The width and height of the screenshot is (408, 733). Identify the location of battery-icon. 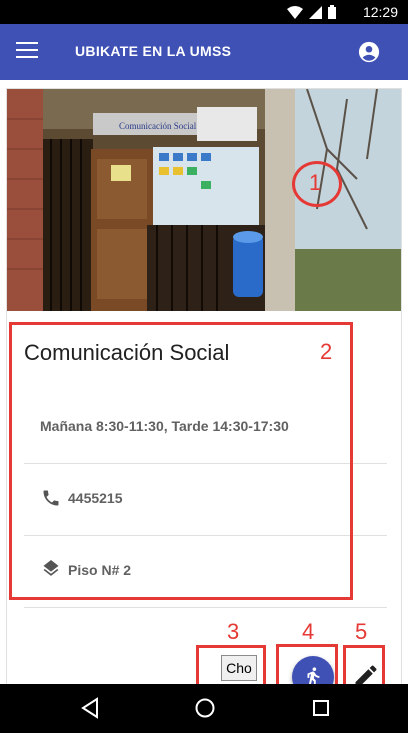
(332, 12).